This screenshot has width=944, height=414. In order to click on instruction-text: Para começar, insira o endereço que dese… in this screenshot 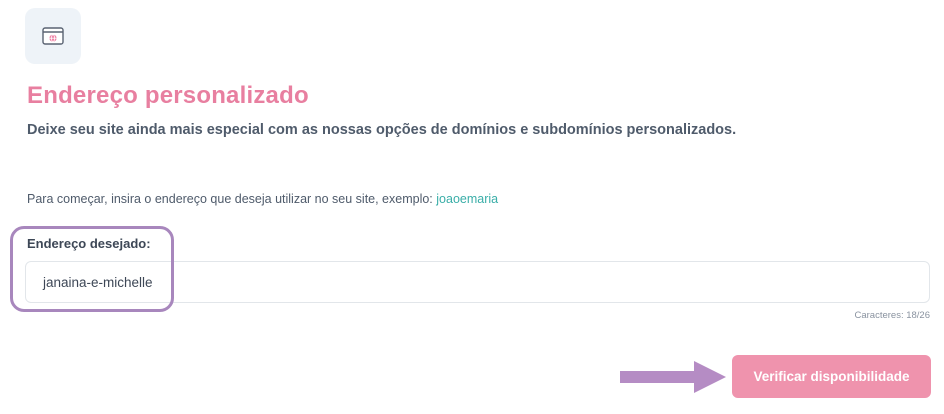, I will do `click(262, 199)`.